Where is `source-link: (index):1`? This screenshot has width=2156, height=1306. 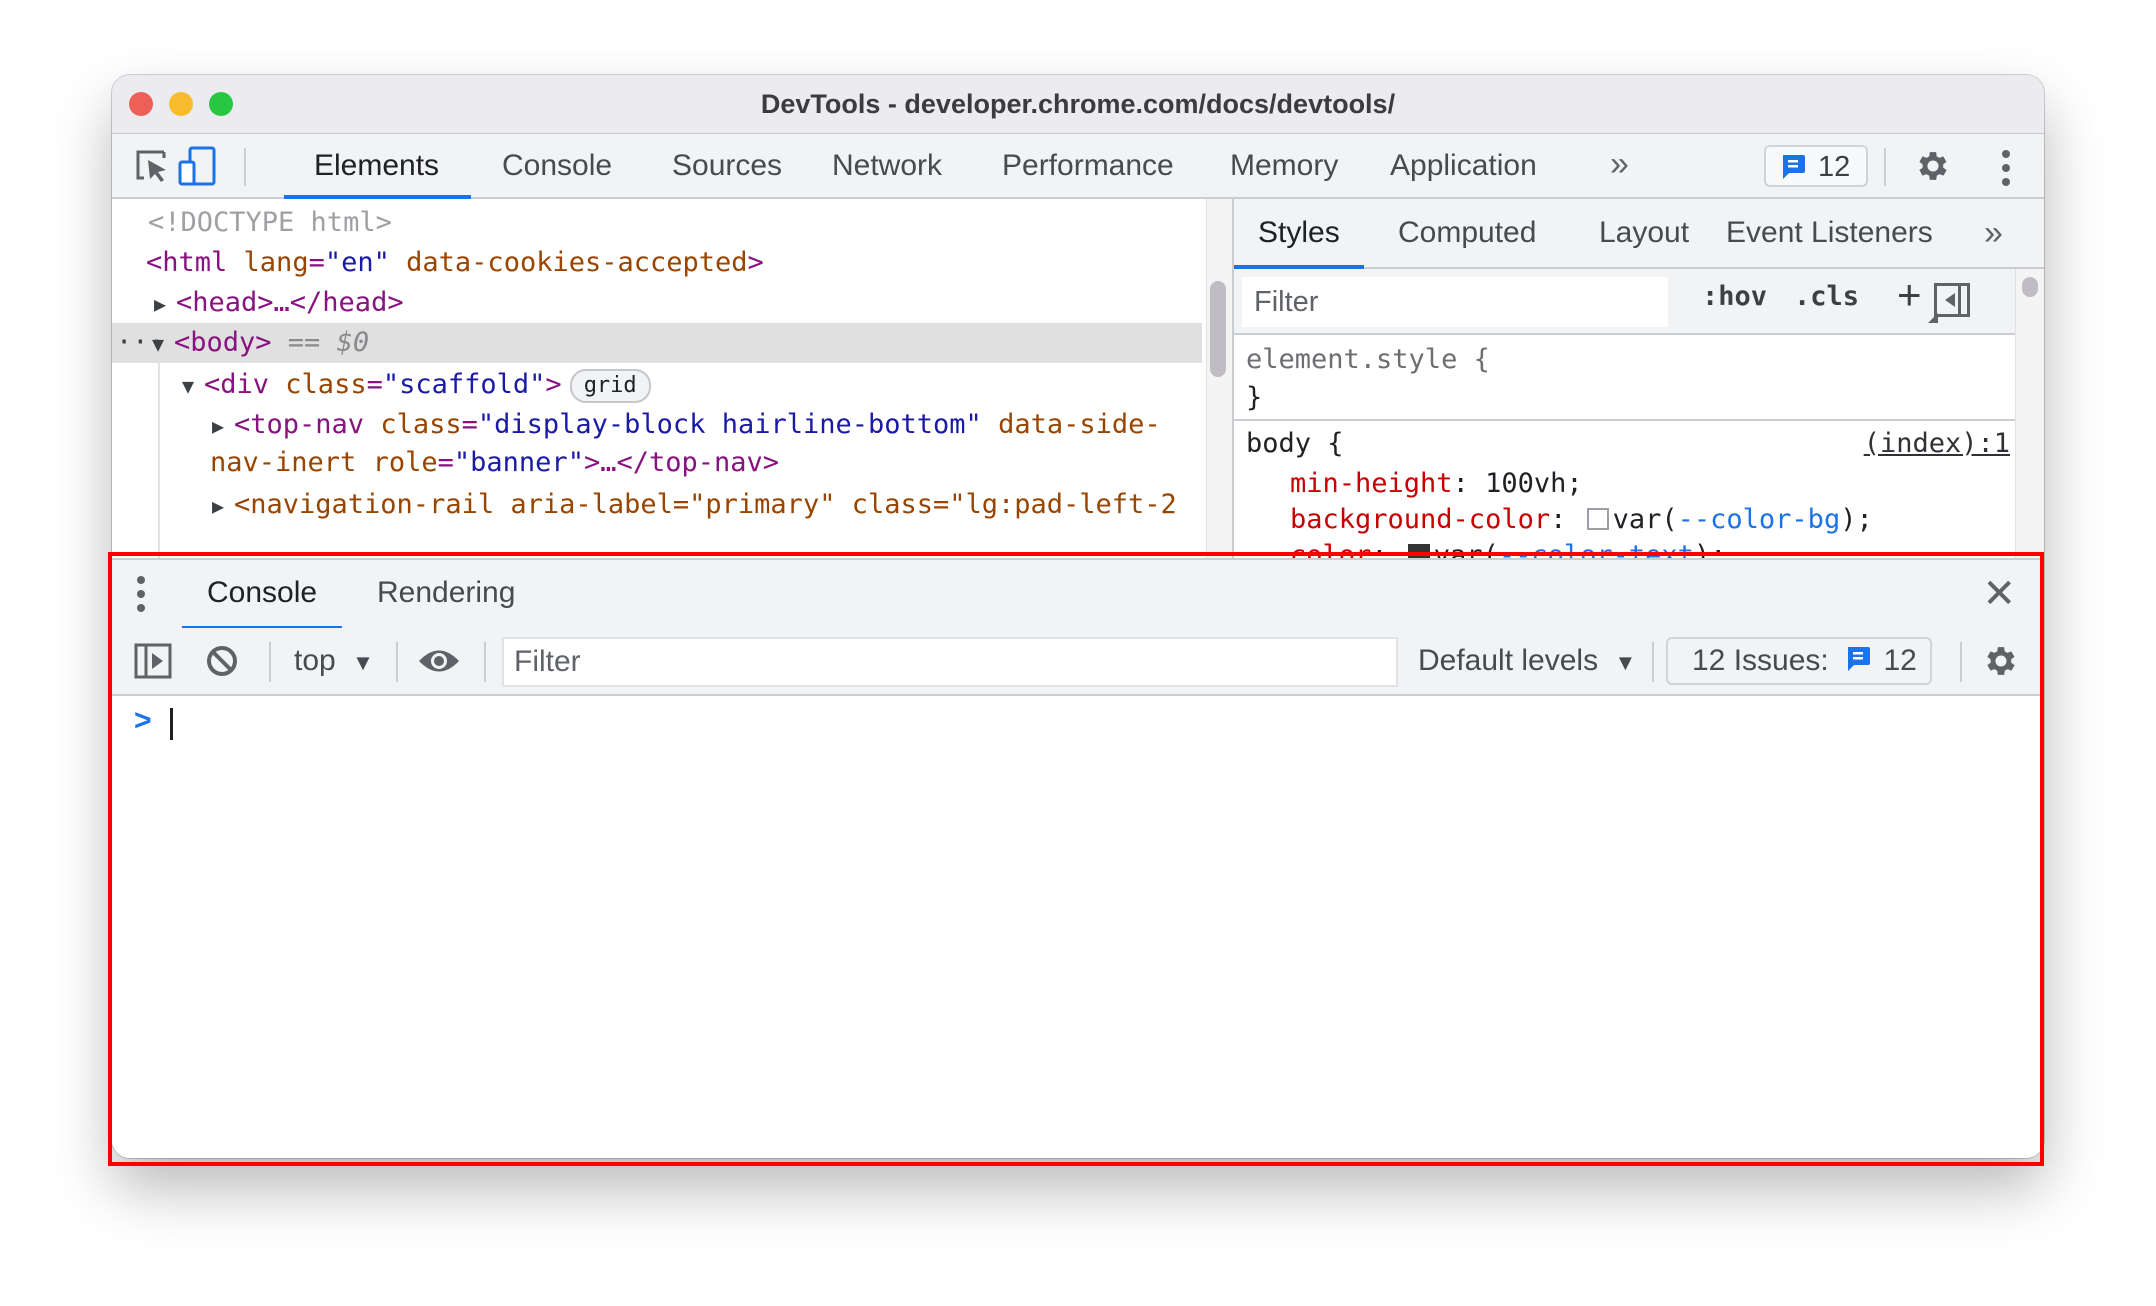
source-link: (index):1 is located at coordinates (1937, 444).